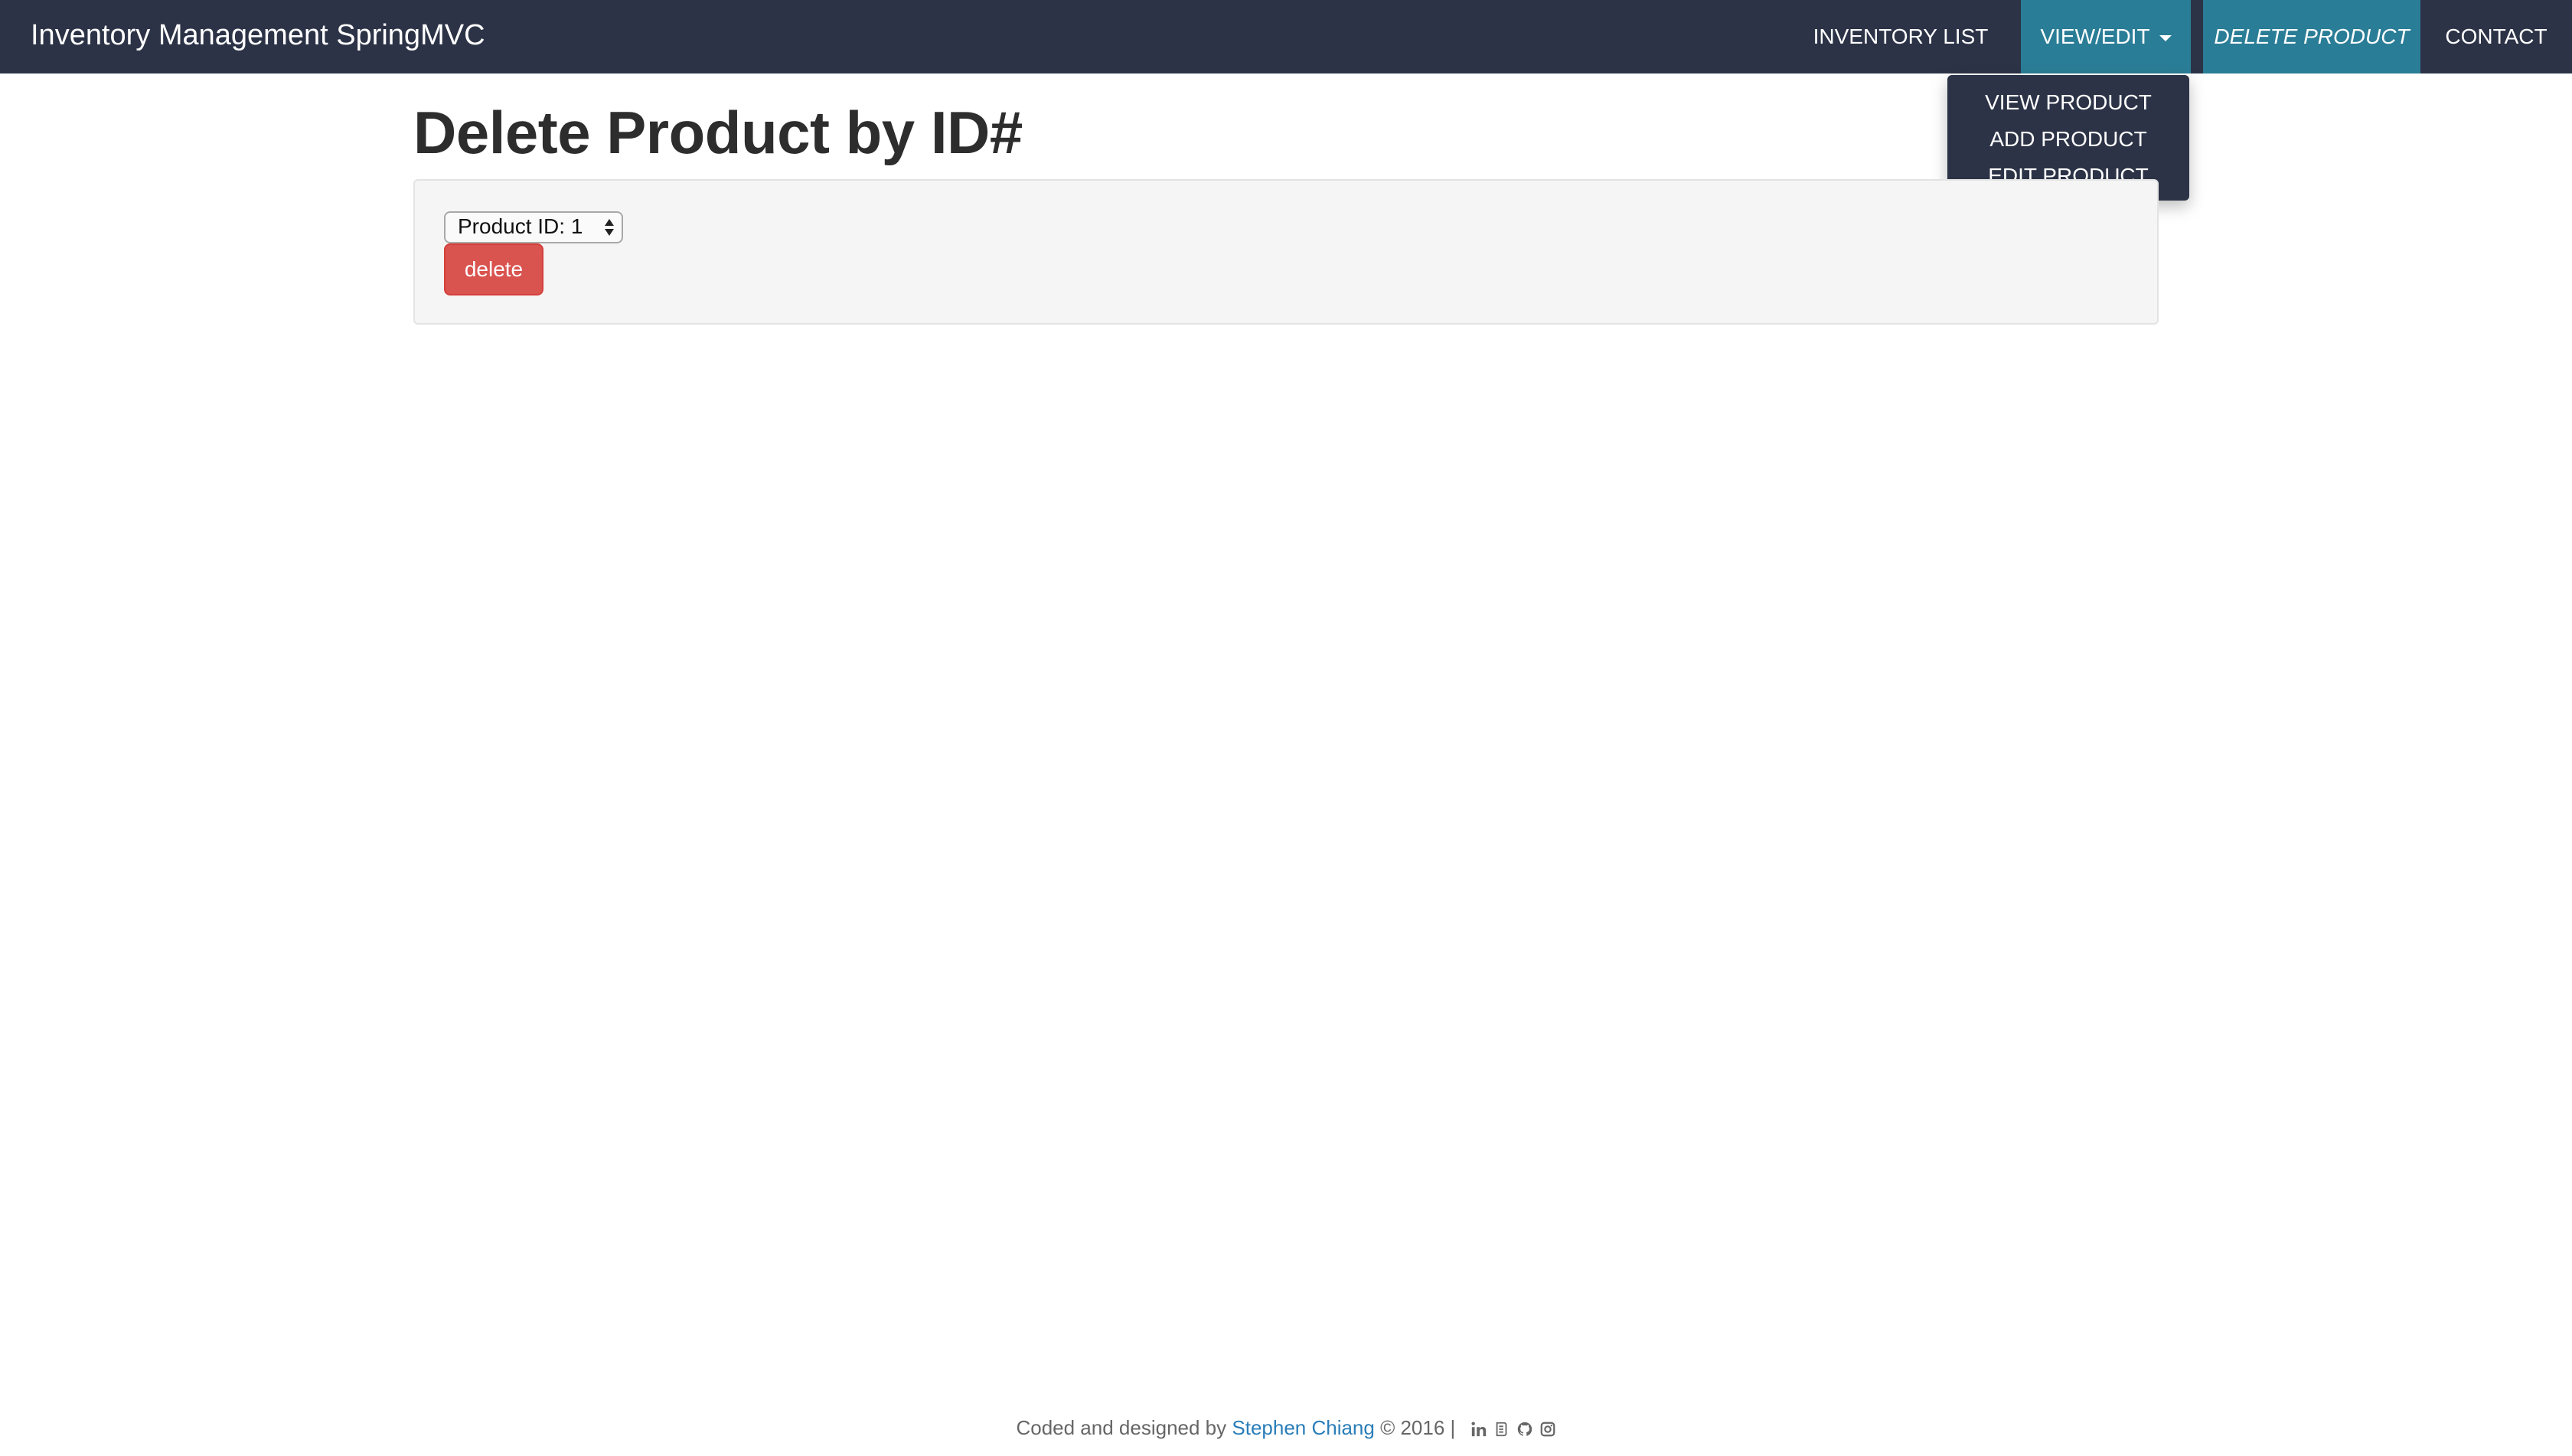  Describe the element at coordinates (718, 132) in the screenshot. I see `page-title: Delete Product by ID#` at that location.